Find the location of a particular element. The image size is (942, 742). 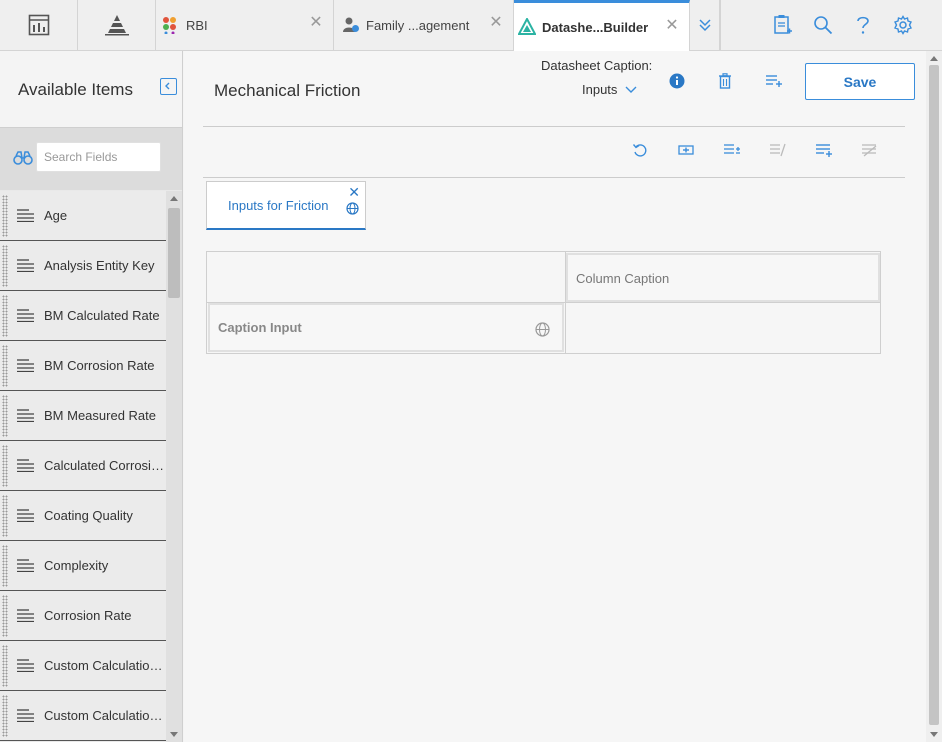

tab-datasheet-builder: Datashe...Builder ✕ is located at coordinates (602, 25).